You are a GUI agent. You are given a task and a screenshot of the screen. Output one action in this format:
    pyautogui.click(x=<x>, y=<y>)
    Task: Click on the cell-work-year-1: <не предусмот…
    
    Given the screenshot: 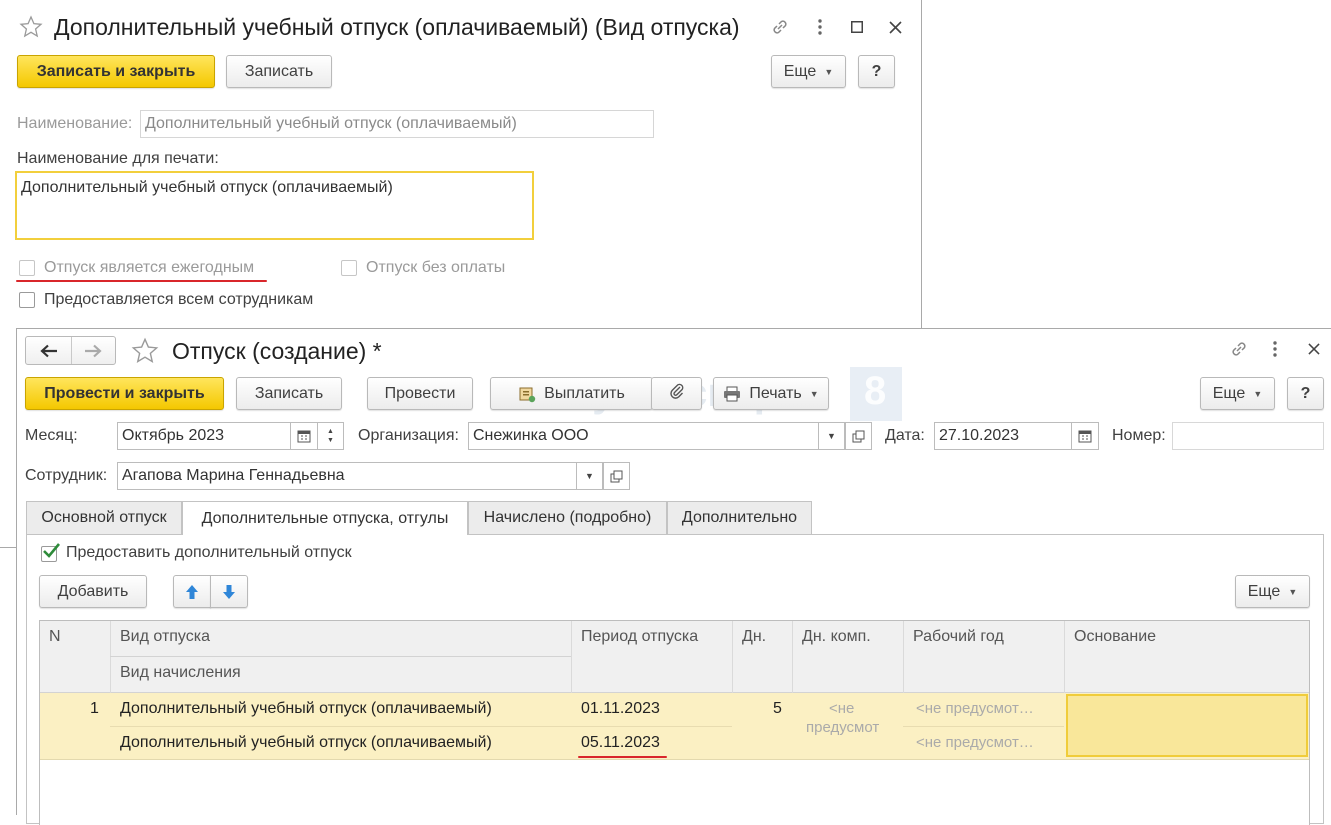 What is the action you would take?
    pyautogui.click(x=975, y=708)
    